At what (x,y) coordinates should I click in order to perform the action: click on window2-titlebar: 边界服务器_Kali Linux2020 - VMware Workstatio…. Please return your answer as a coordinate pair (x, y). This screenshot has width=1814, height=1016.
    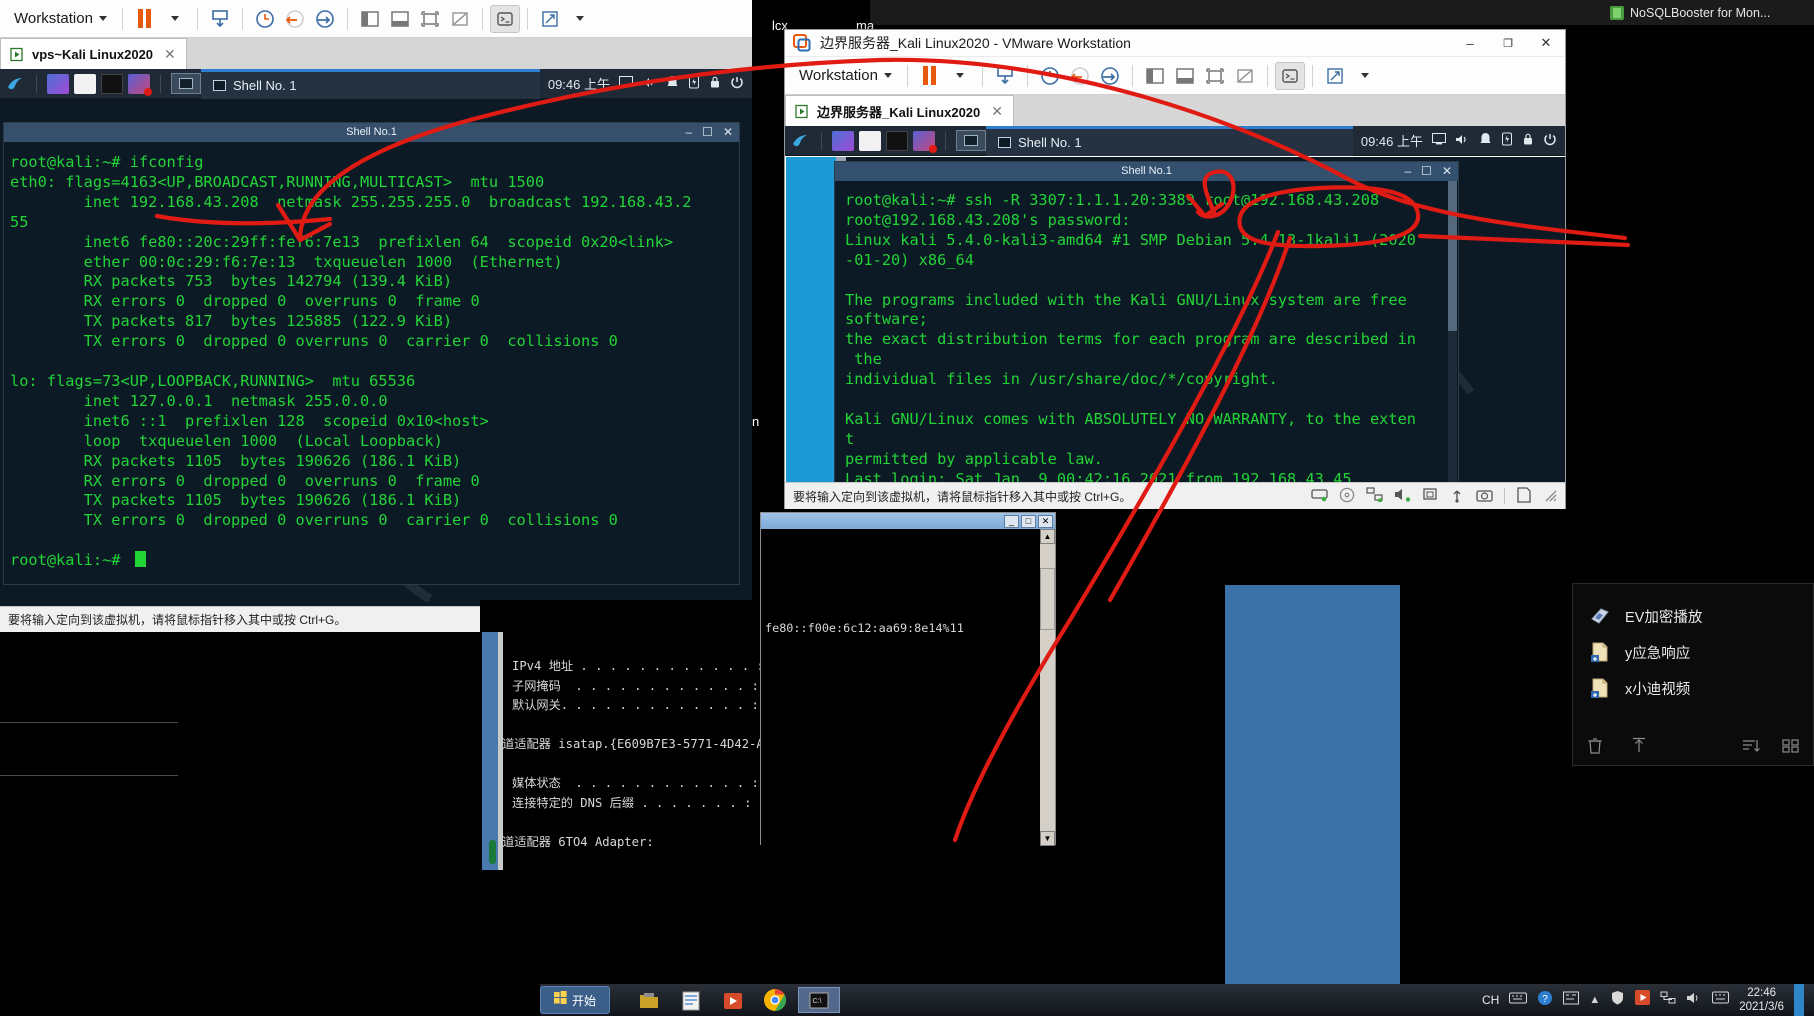
    Looking at the image, I should click on (1175, 43).